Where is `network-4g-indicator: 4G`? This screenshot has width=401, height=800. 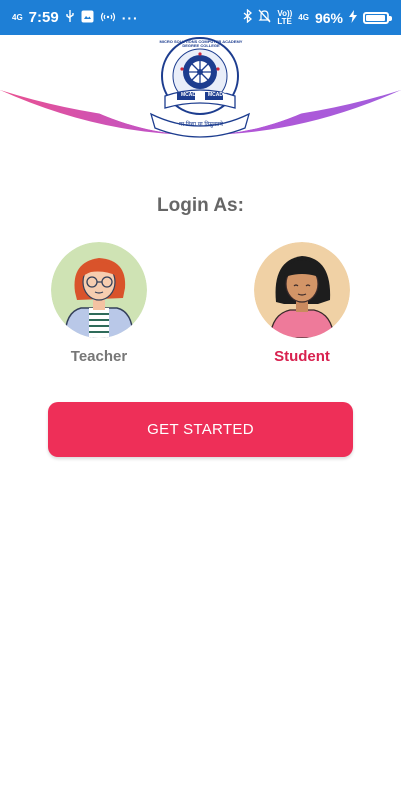
network-4g-indicator: 4G is located at coordinates (303, 17).